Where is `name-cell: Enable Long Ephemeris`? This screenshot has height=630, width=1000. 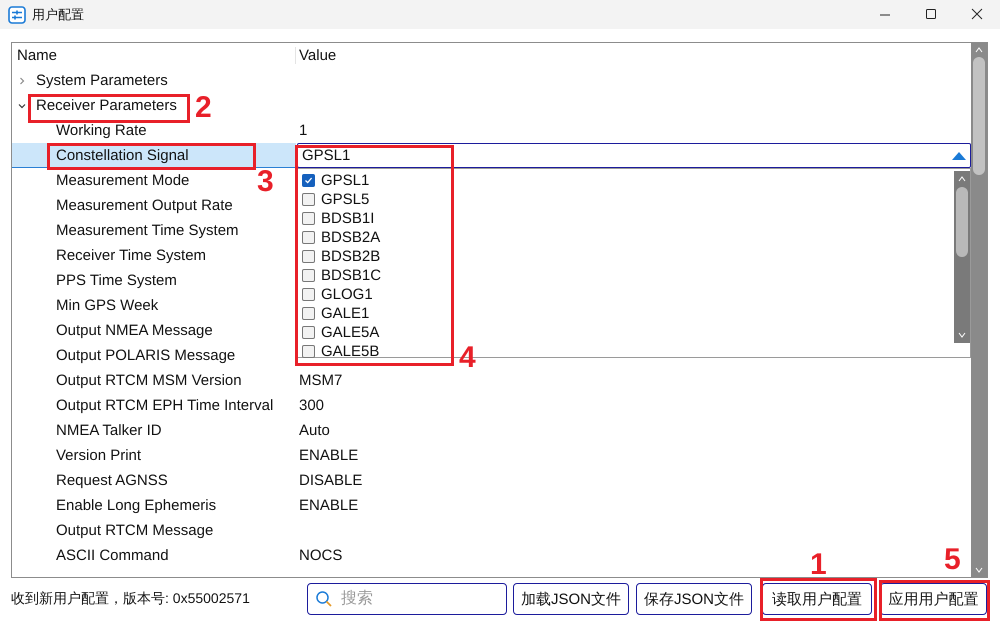 name-cell: Enable Long Ephemeris is located at coordinates (136, 505).